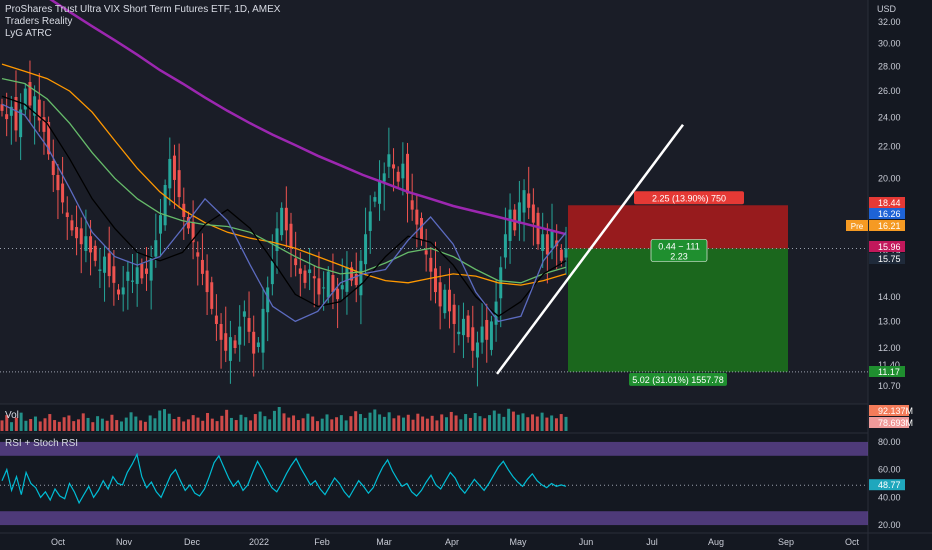 The width and height of the screenshot is (932, 550). I want to click on time-tick-label: Oct, so click(852, 542).